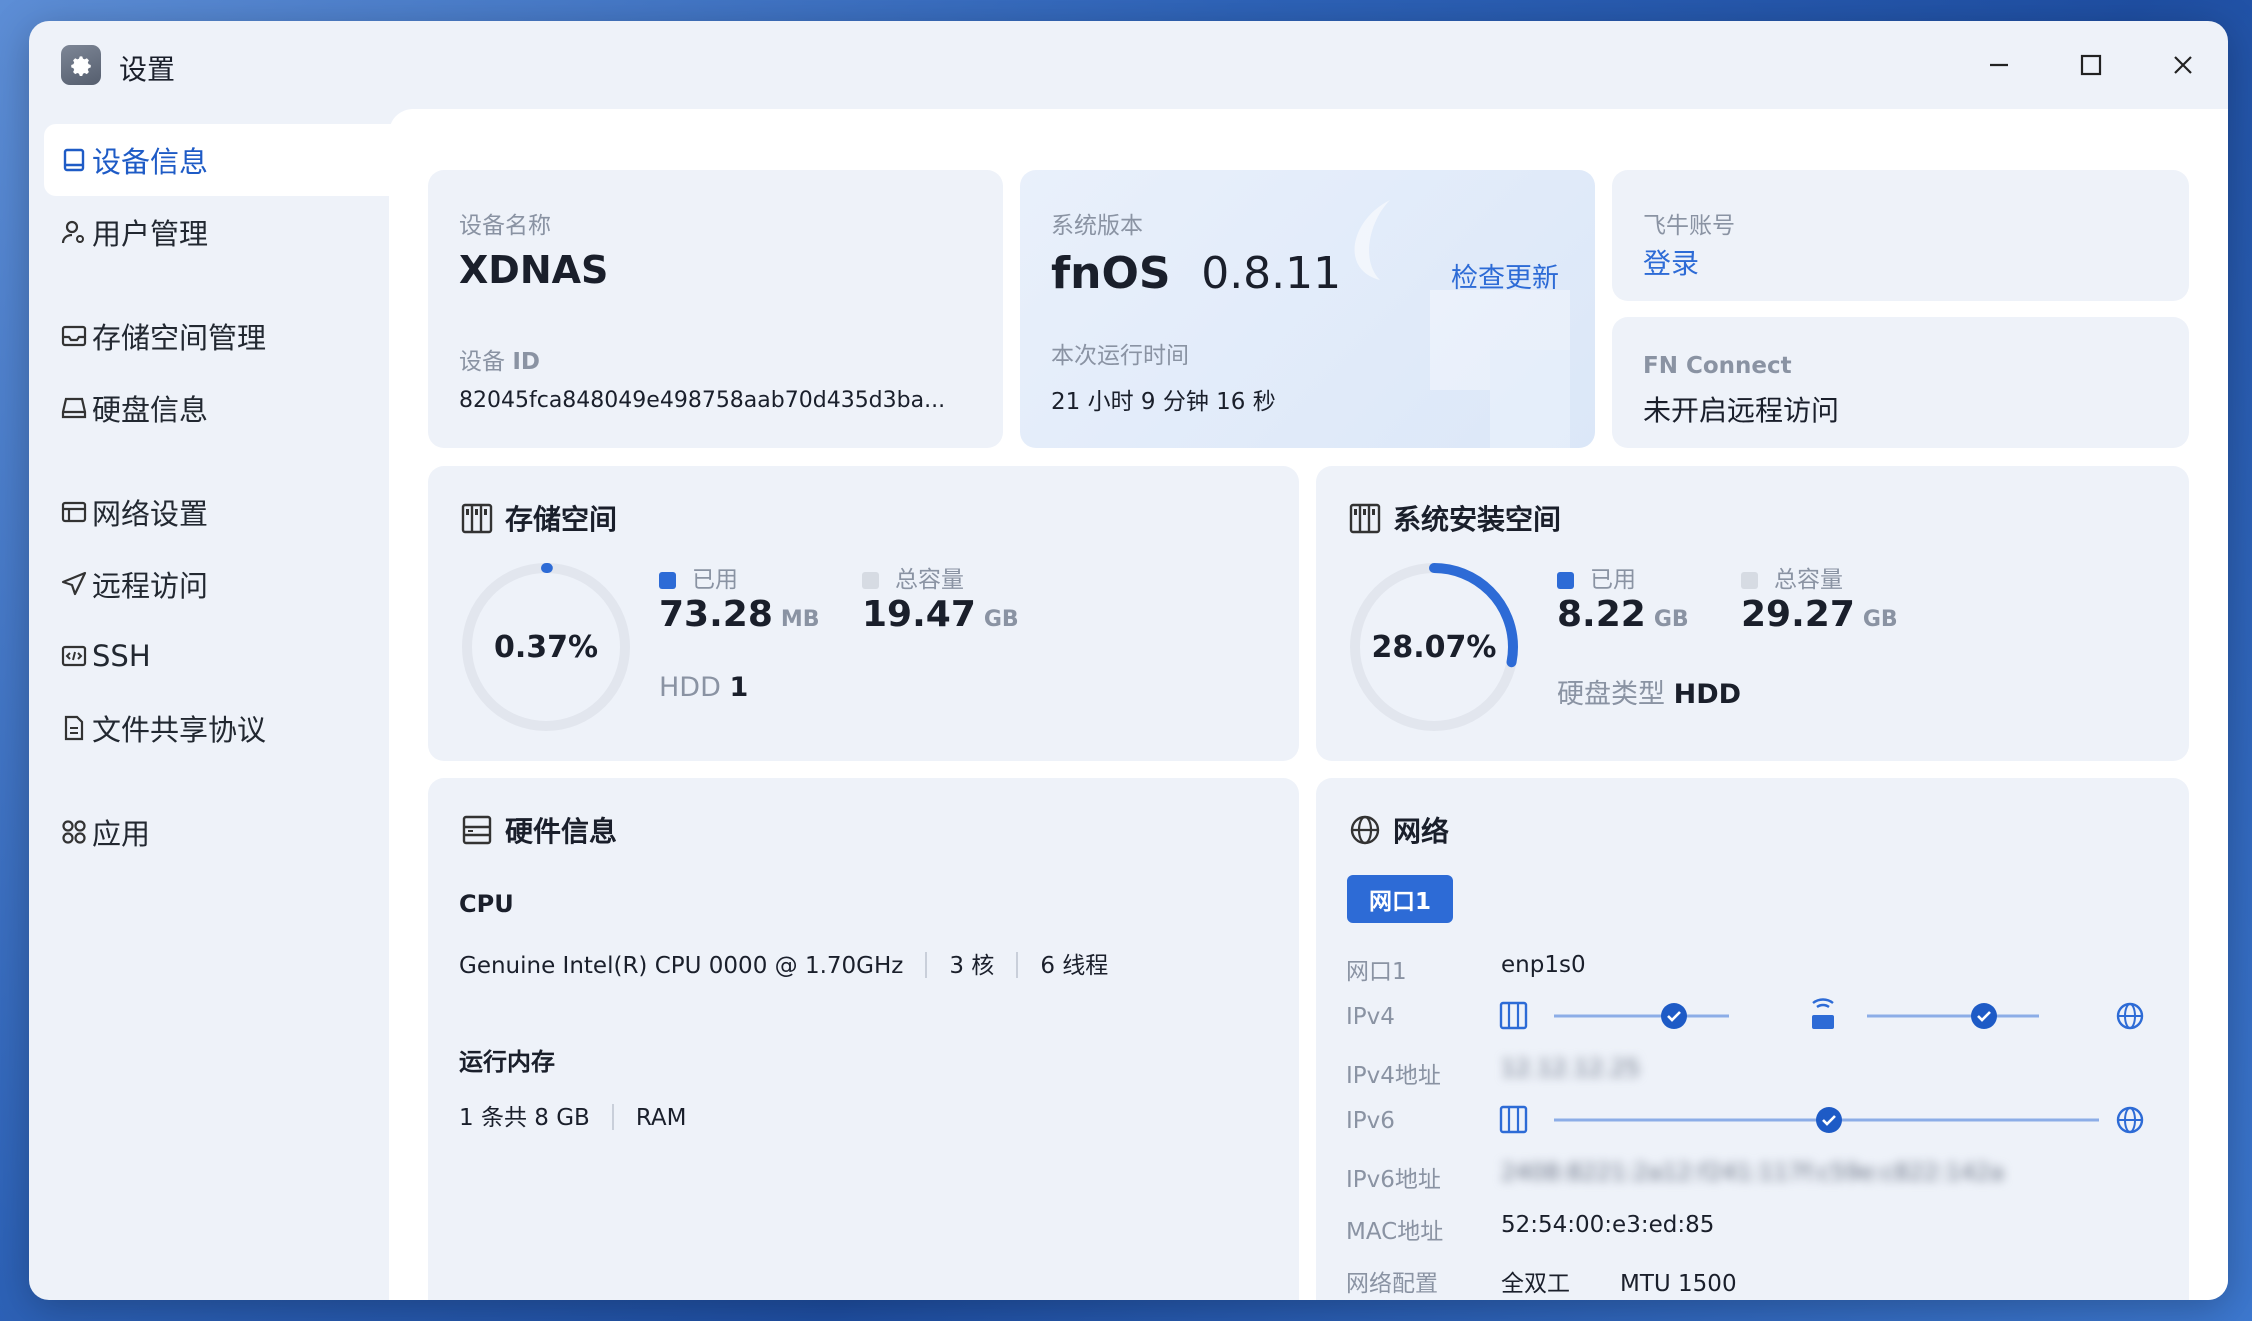  What do you see at coordinates (486, 904) in the screenshot?
I see `cpu-label: CPU` at bounding box center [486, 904].